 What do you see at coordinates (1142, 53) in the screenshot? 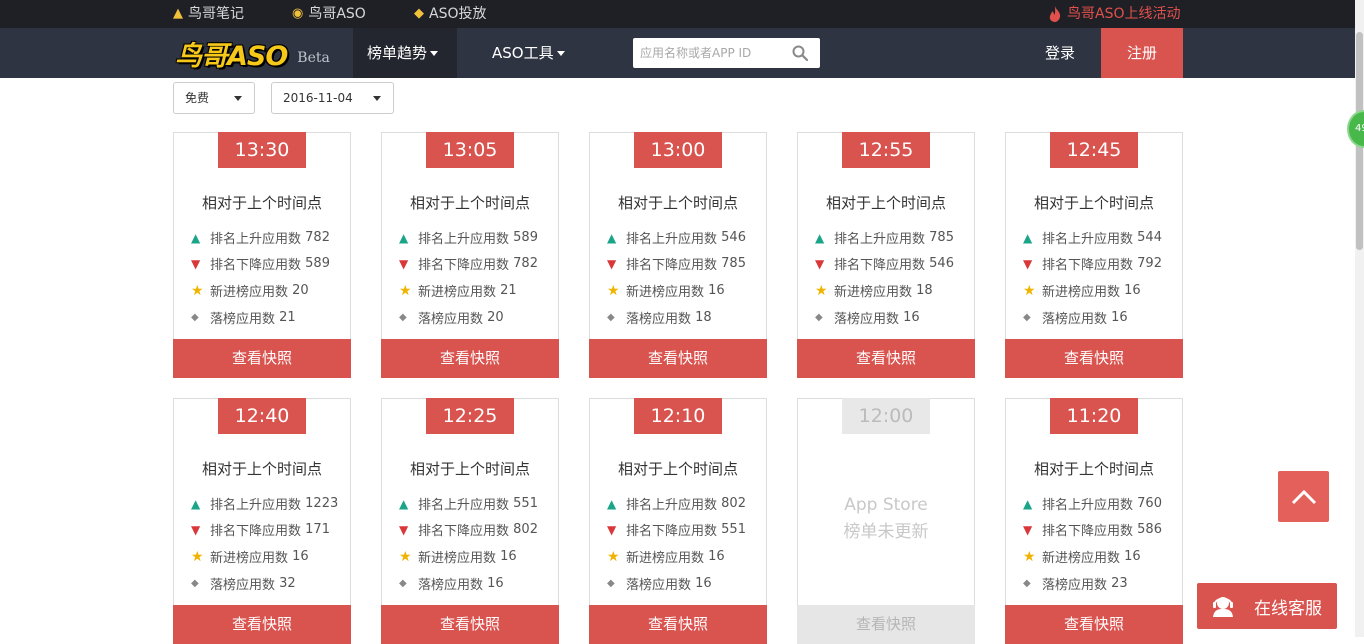
I see `register-button: 注册` at bounding box center [1142, 53].